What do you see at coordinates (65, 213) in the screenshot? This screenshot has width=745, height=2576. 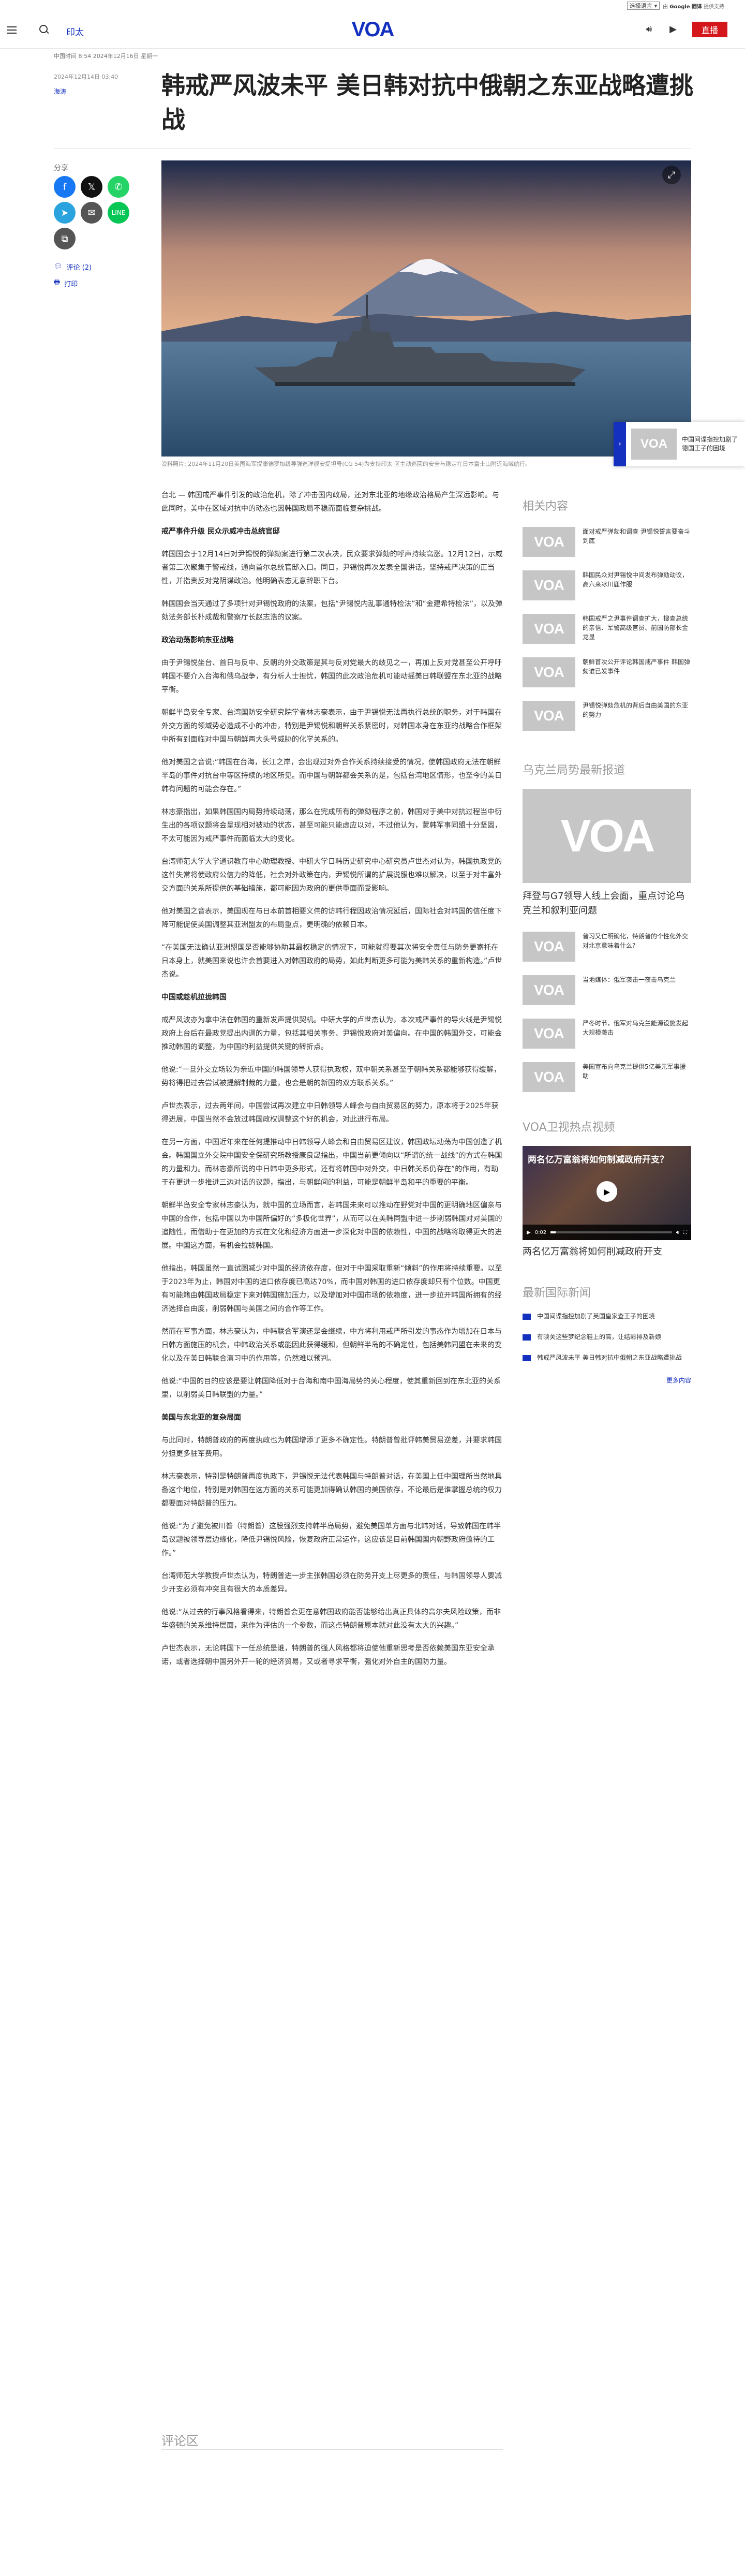 I see `telegram-icon: ➤` at bounding box center [65, 213].